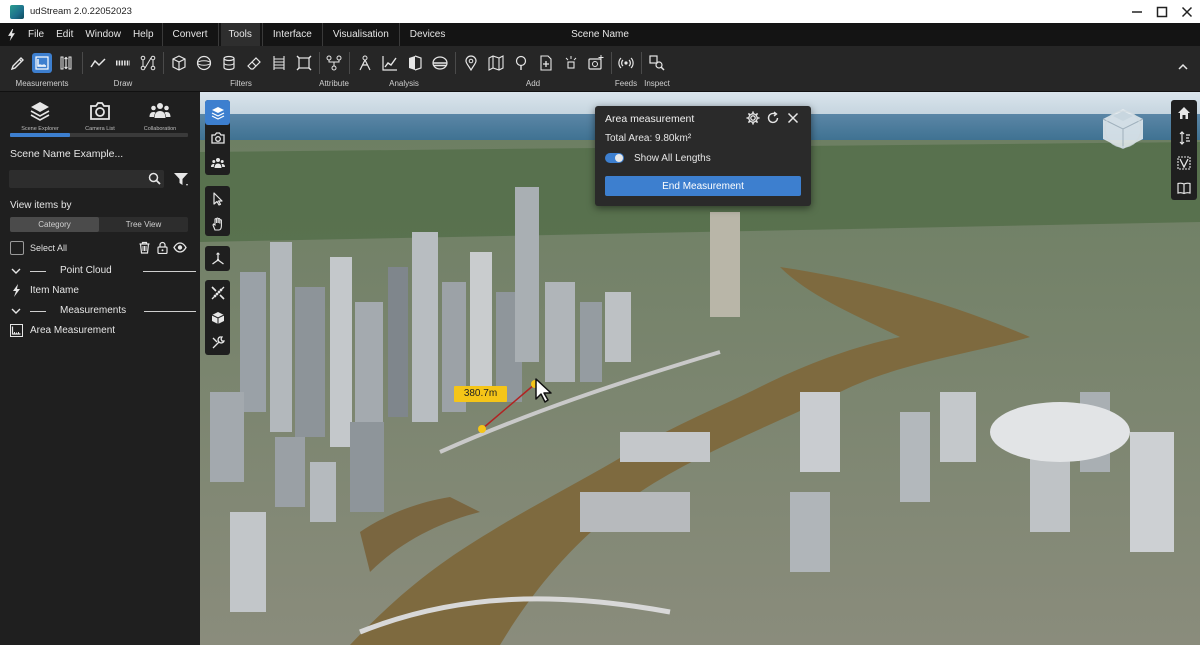  What do you see at coordinates (217, 162) in the screenshot?
I see `users-tool` at bounding box center [217, 162].